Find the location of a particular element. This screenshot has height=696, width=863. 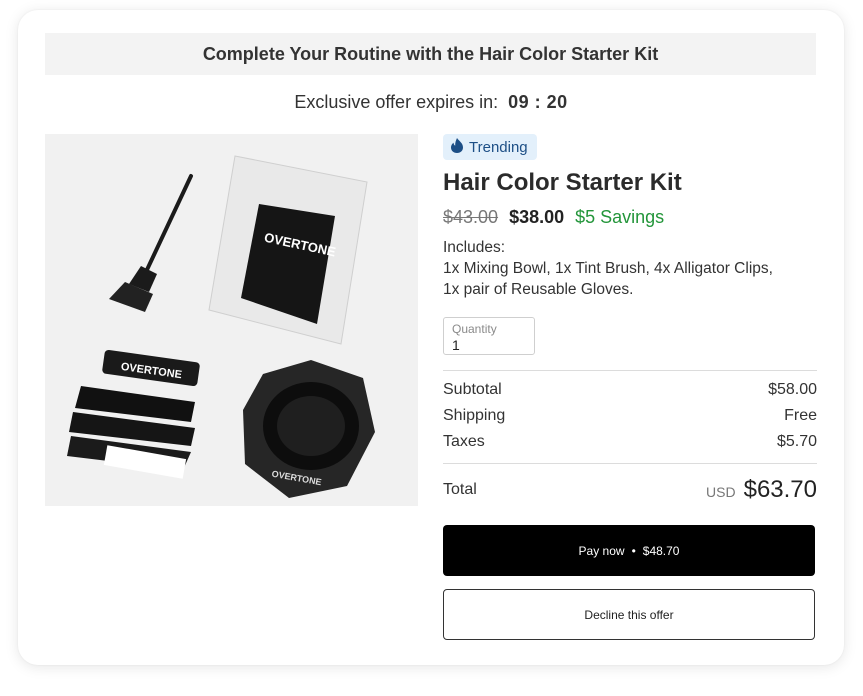

pay-now-label: Pay now is located at coordinates (601, 550).